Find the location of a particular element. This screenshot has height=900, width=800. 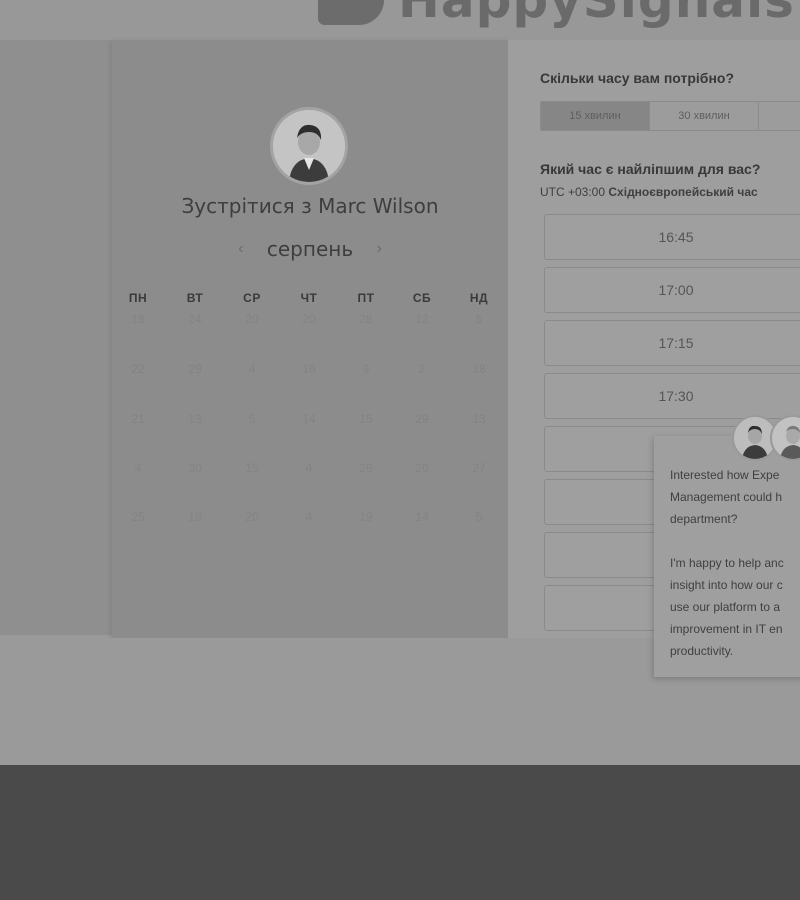

chevron-left-icon: ‹ is located at coordinates (241, 249).